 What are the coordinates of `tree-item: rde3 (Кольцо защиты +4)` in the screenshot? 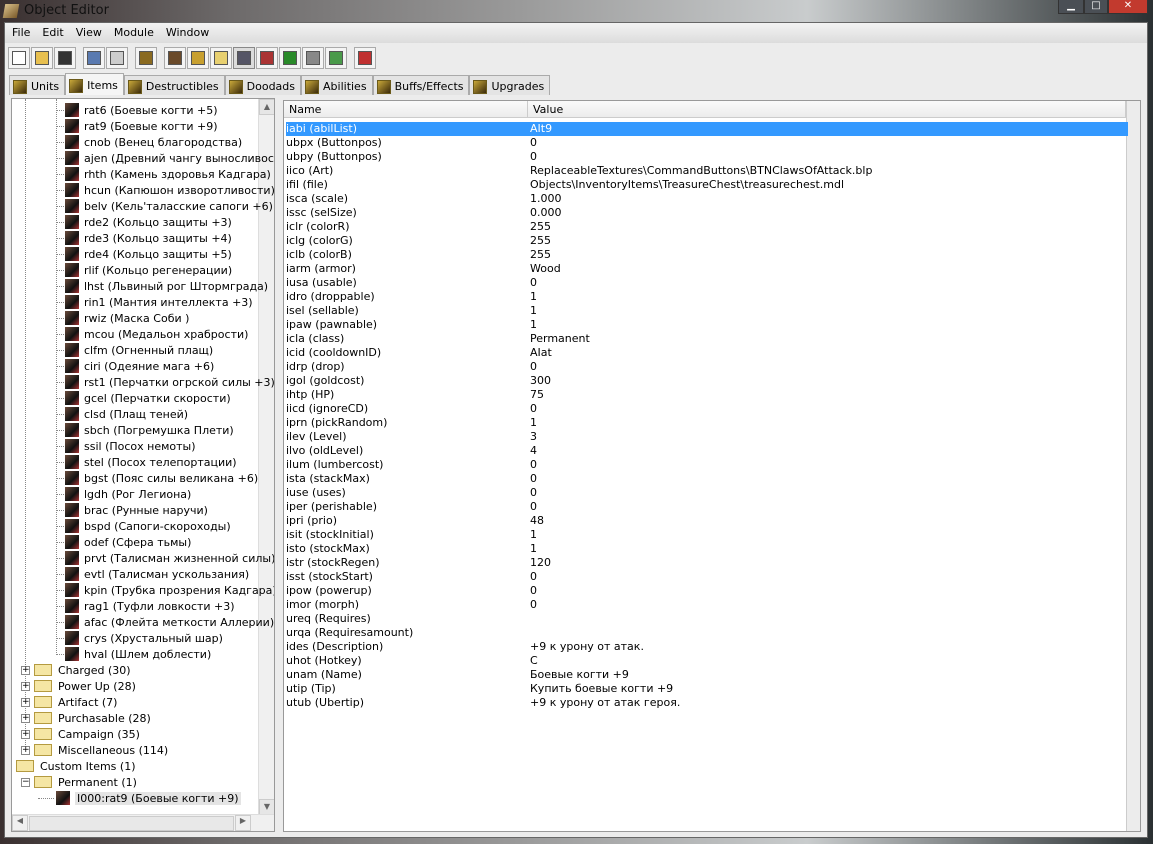 It's located at (144, 238).